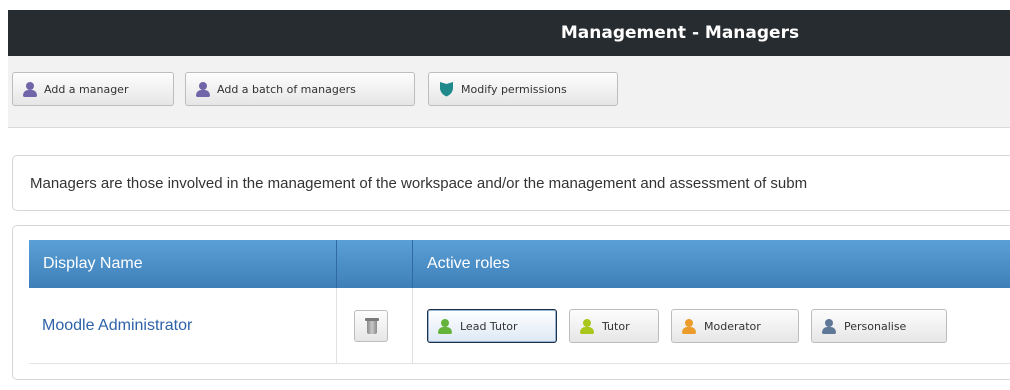 This screenshot has width=1010, height=390. I want to click on add-manager-button: Add a manager, so click(93, 89).